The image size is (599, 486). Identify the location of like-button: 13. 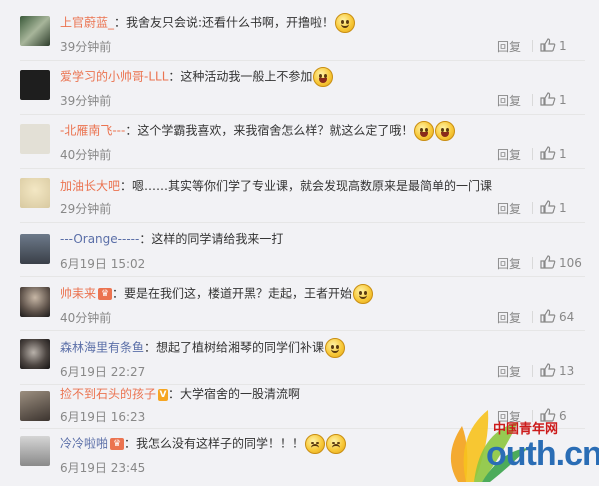
(557, 370).